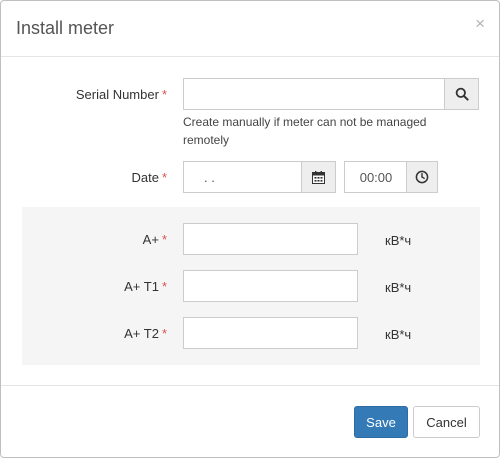 This screenshot has height=458, width=500. I want to click on search-icon, so click(462, 94).